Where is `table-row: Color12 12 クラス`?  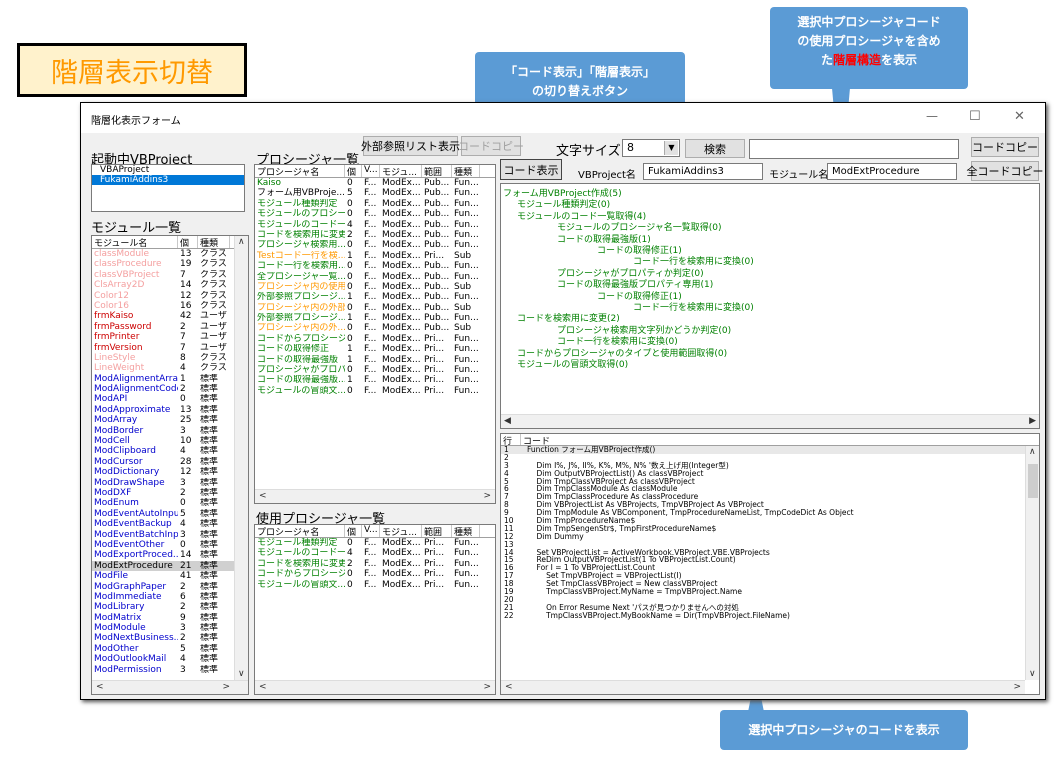
table-row: Color12 12 クラス is located at coordinates (170, 296).